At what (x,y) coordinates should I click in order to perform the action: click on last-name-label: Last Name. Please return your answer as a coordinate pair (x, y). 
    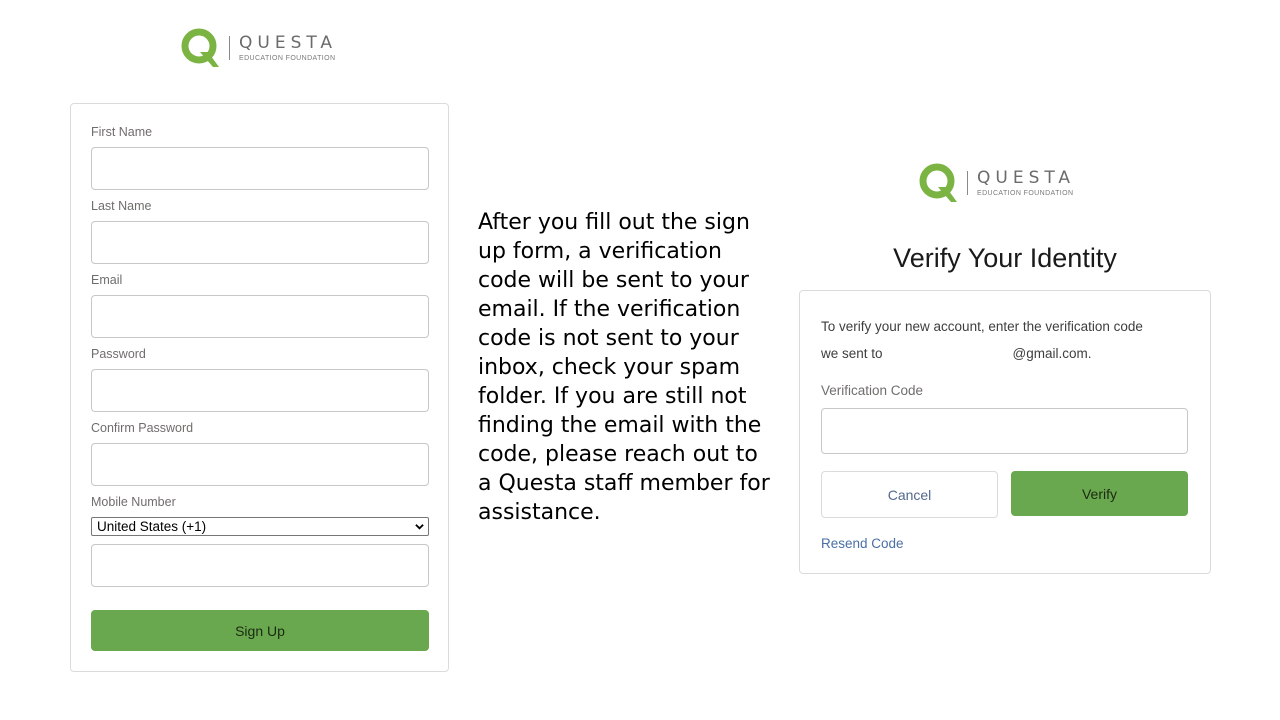
    Looking at the image, I should click on (121, 206).